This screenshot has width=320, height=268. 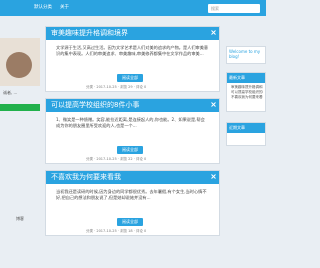 What do you see at coordinates (116, 159) in the screenshot?
I see `post-meta: 分类 · 2017-10-25 · 浏览 22 · 评论 0` at bounding box center [116, 159].